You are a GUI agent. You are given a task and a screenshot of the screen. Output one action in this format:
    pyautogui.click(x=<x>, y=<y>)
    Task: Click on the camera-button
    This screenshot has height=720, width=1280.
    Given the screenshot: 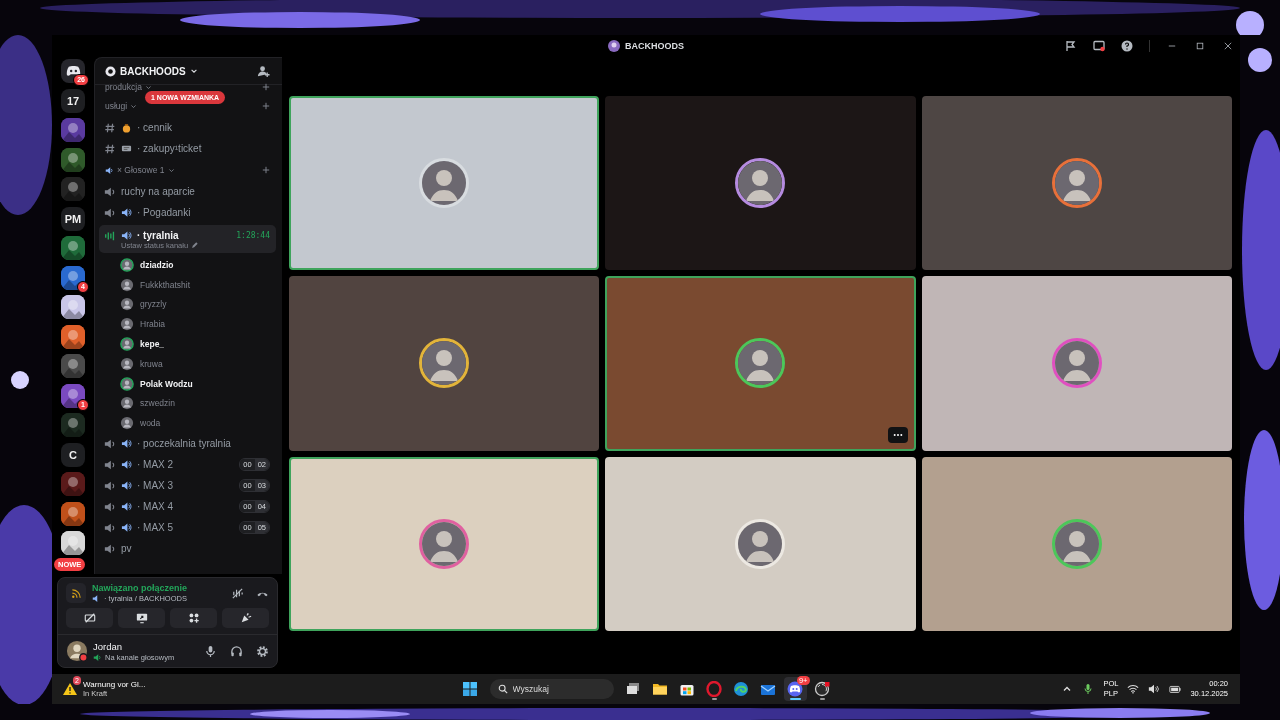 What is the action you would take?
    pyautogui.click(x=89, y=618)
    